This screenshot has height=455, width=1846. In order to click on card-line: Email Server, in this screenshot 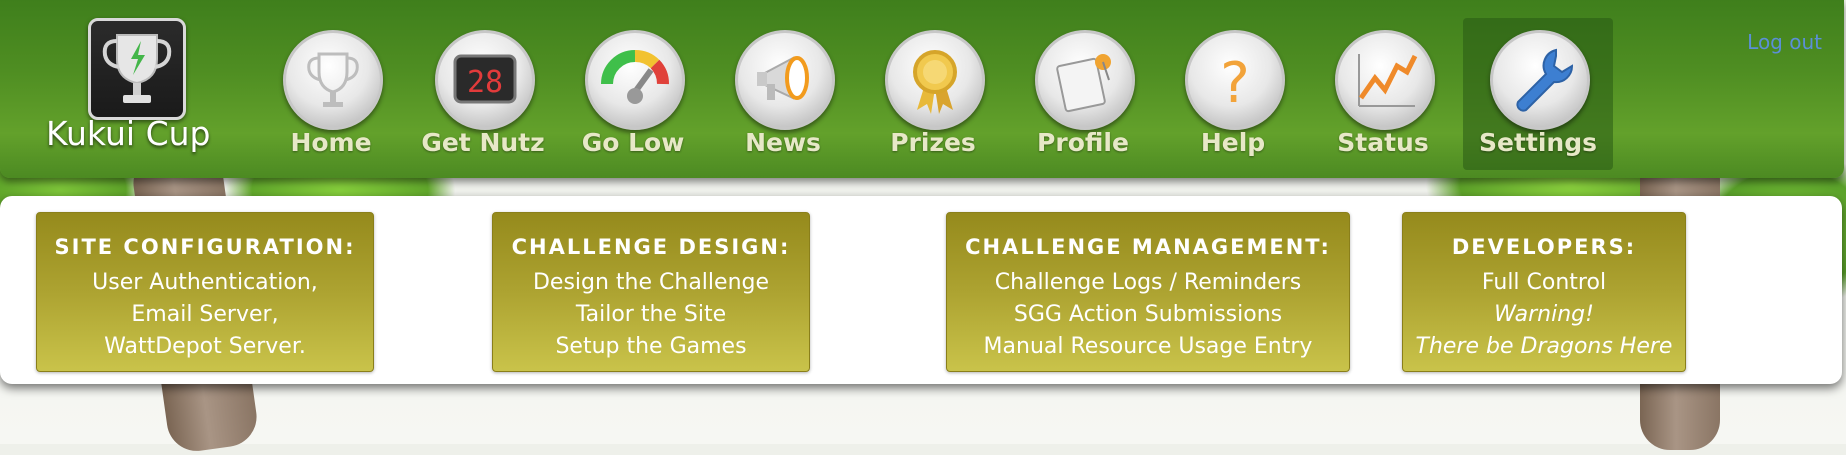, I will do `click(205, 314)`.